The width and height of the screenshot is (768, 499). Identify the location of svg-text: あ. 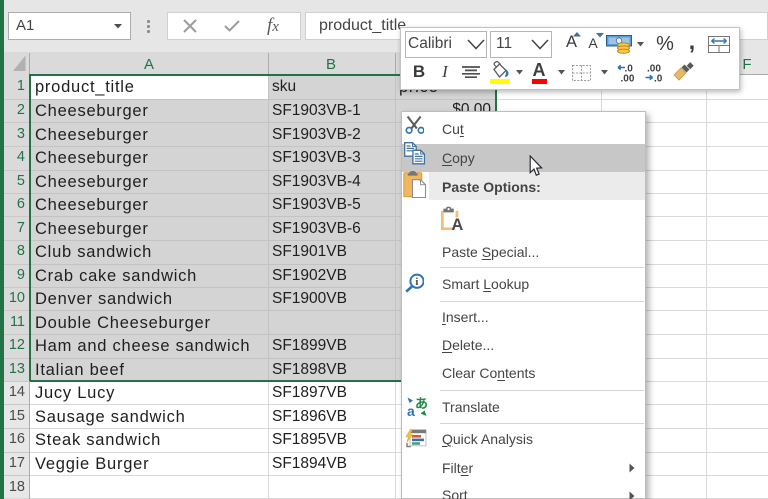
(421, 403).